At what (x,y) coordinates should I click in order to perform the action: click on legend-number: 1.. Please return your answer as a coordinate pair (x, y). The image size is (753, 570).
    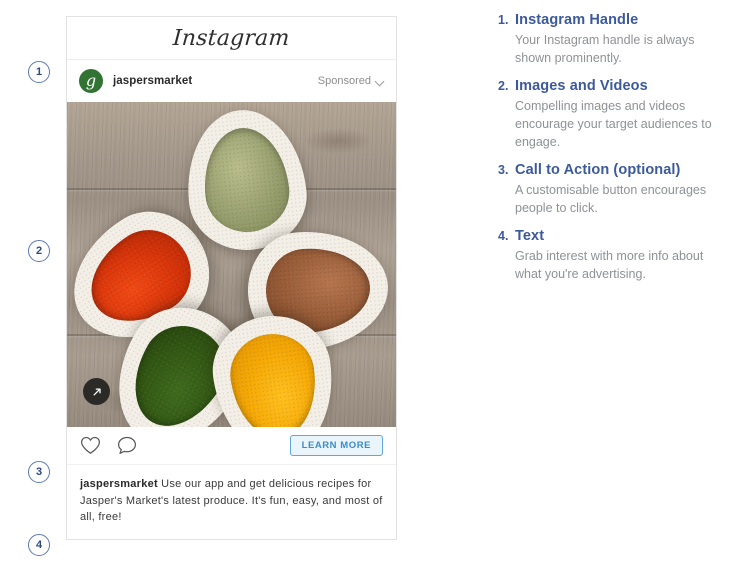
    Looking at the image, I should click on (503, 20).